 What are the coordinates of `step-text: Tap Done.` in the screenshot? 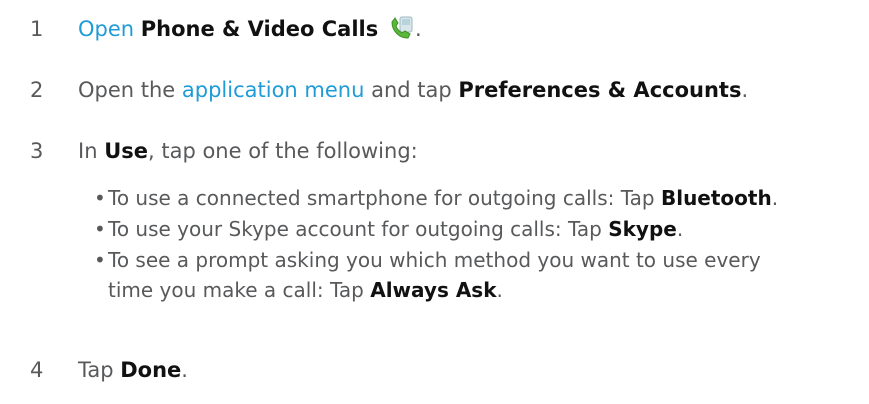 It's located at (133, 370).